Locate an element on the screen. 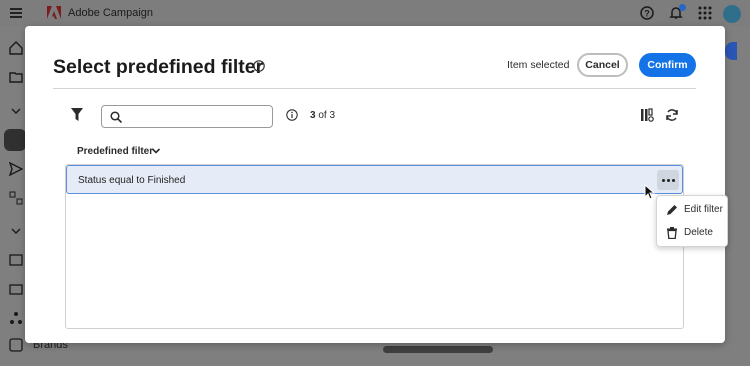  row-context-menu: Edit filter Delete is located at coordinates (692, 221).